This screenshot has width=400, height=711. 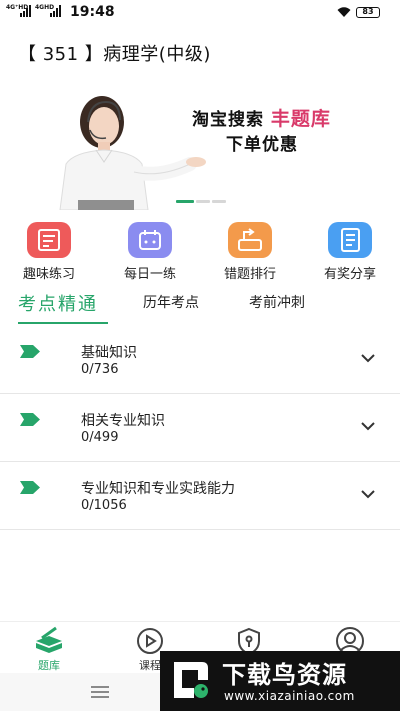 What do you see at coordinates (49, 665) in the screenshot?
I see `nav-label: 题库` at bounding box center [49, 665].